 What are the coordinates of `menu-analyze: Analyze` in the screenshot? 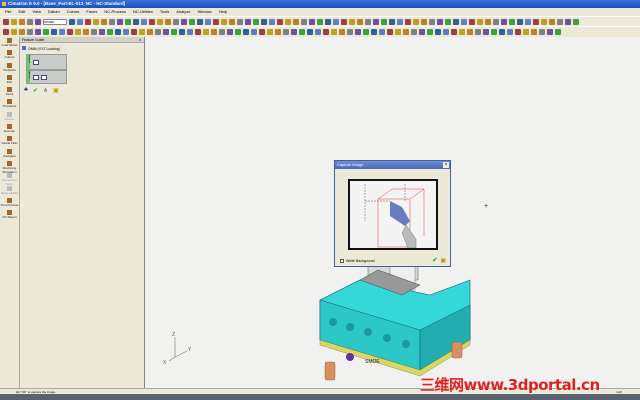 It's located at (183, 12).